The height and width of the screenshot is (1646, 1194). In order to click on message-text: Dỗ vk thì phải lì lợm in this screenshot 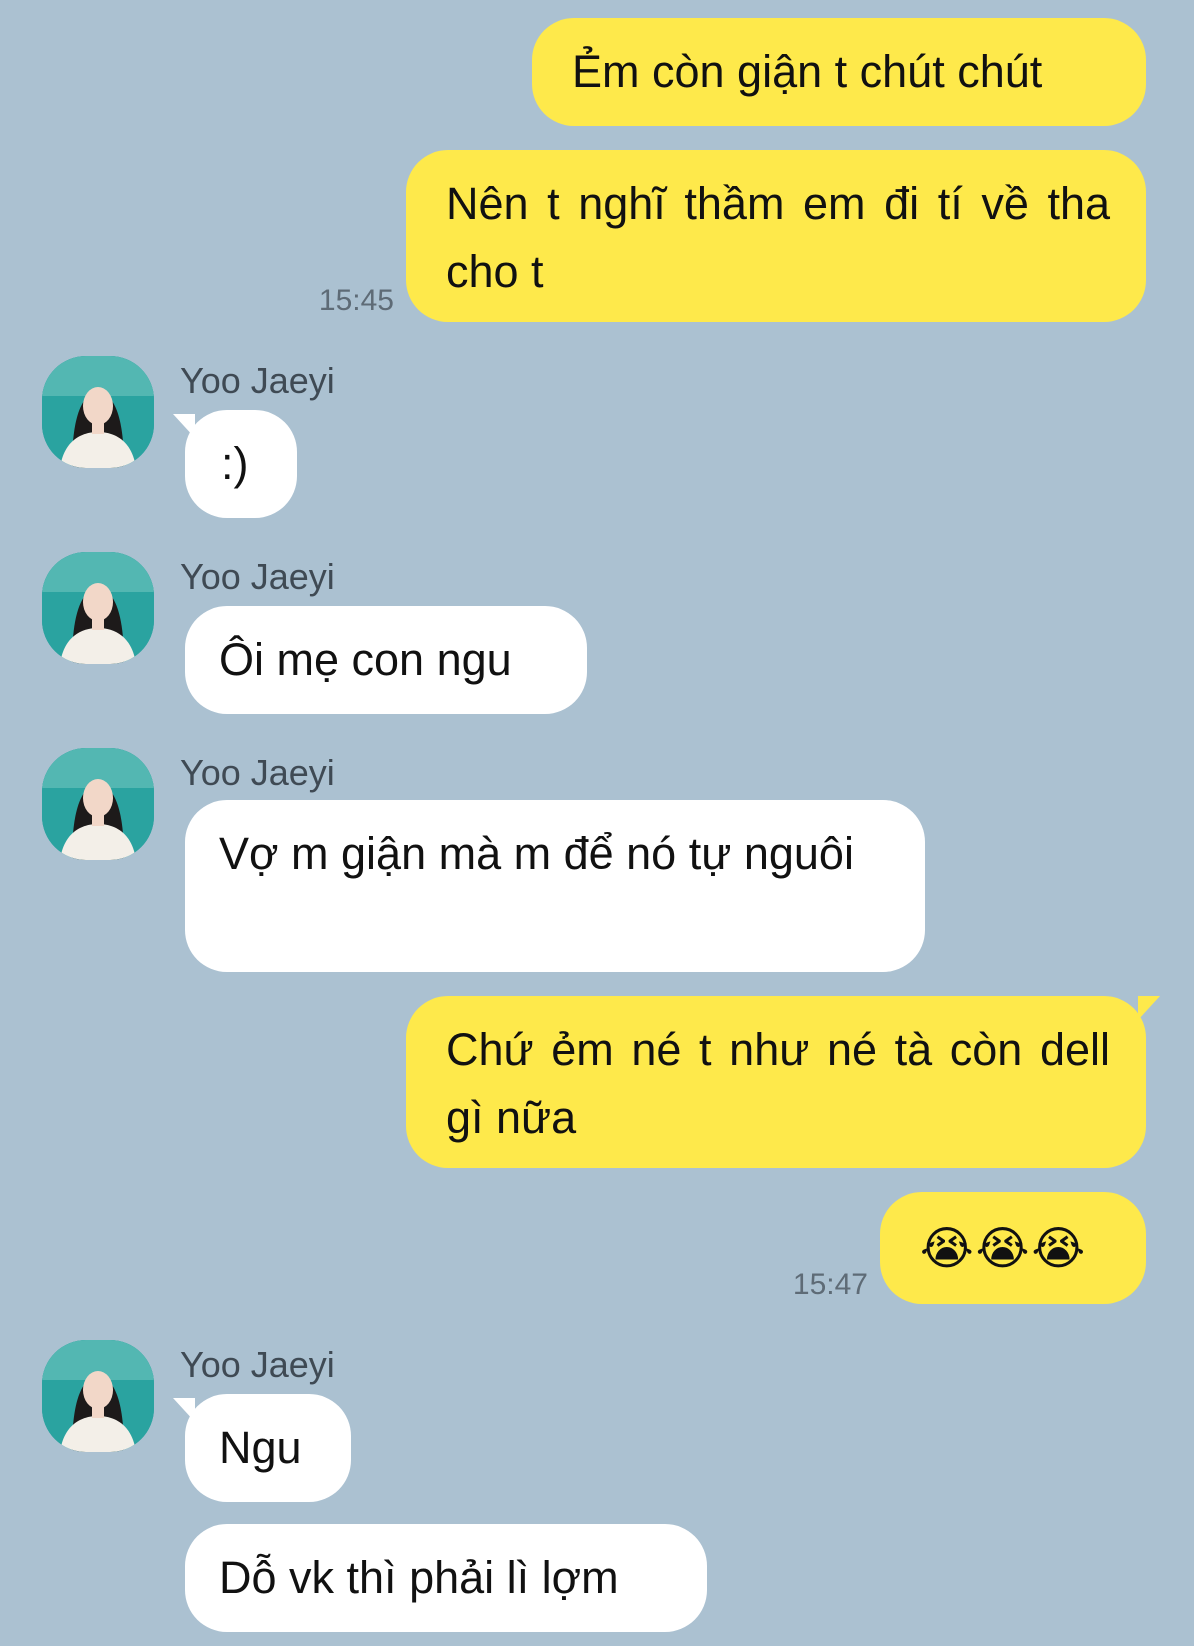, I will do `click(419, 1577)`.